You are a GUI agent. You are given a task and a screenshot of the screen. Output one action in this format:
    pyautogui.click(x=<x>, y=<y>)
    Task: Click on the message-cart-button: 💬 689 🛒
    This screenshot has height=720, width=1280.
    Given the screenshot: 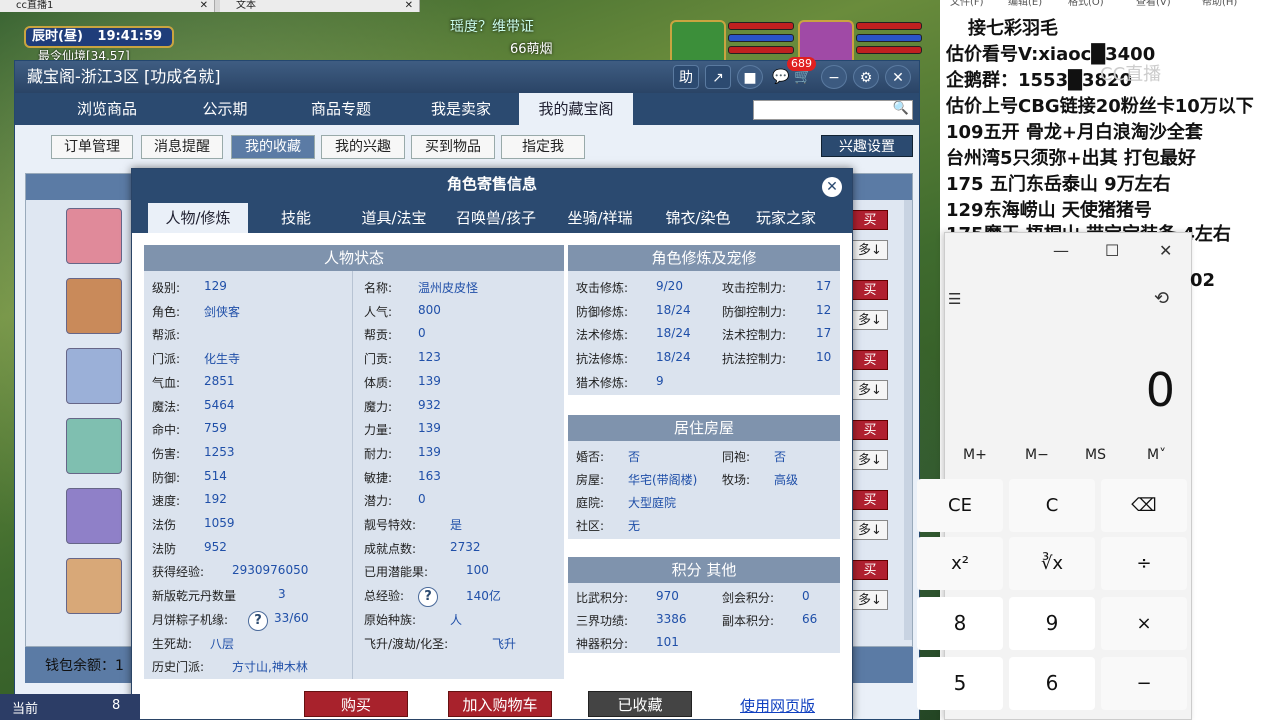 What is the action you would take?
    pyautogui.click(x=792, y=73)
    